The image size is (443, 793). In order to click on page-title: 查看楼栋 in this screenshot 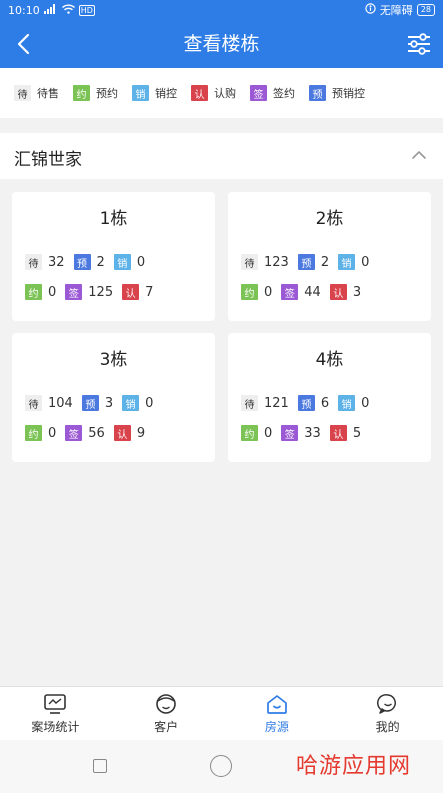, I will do `click(221, 44)`.